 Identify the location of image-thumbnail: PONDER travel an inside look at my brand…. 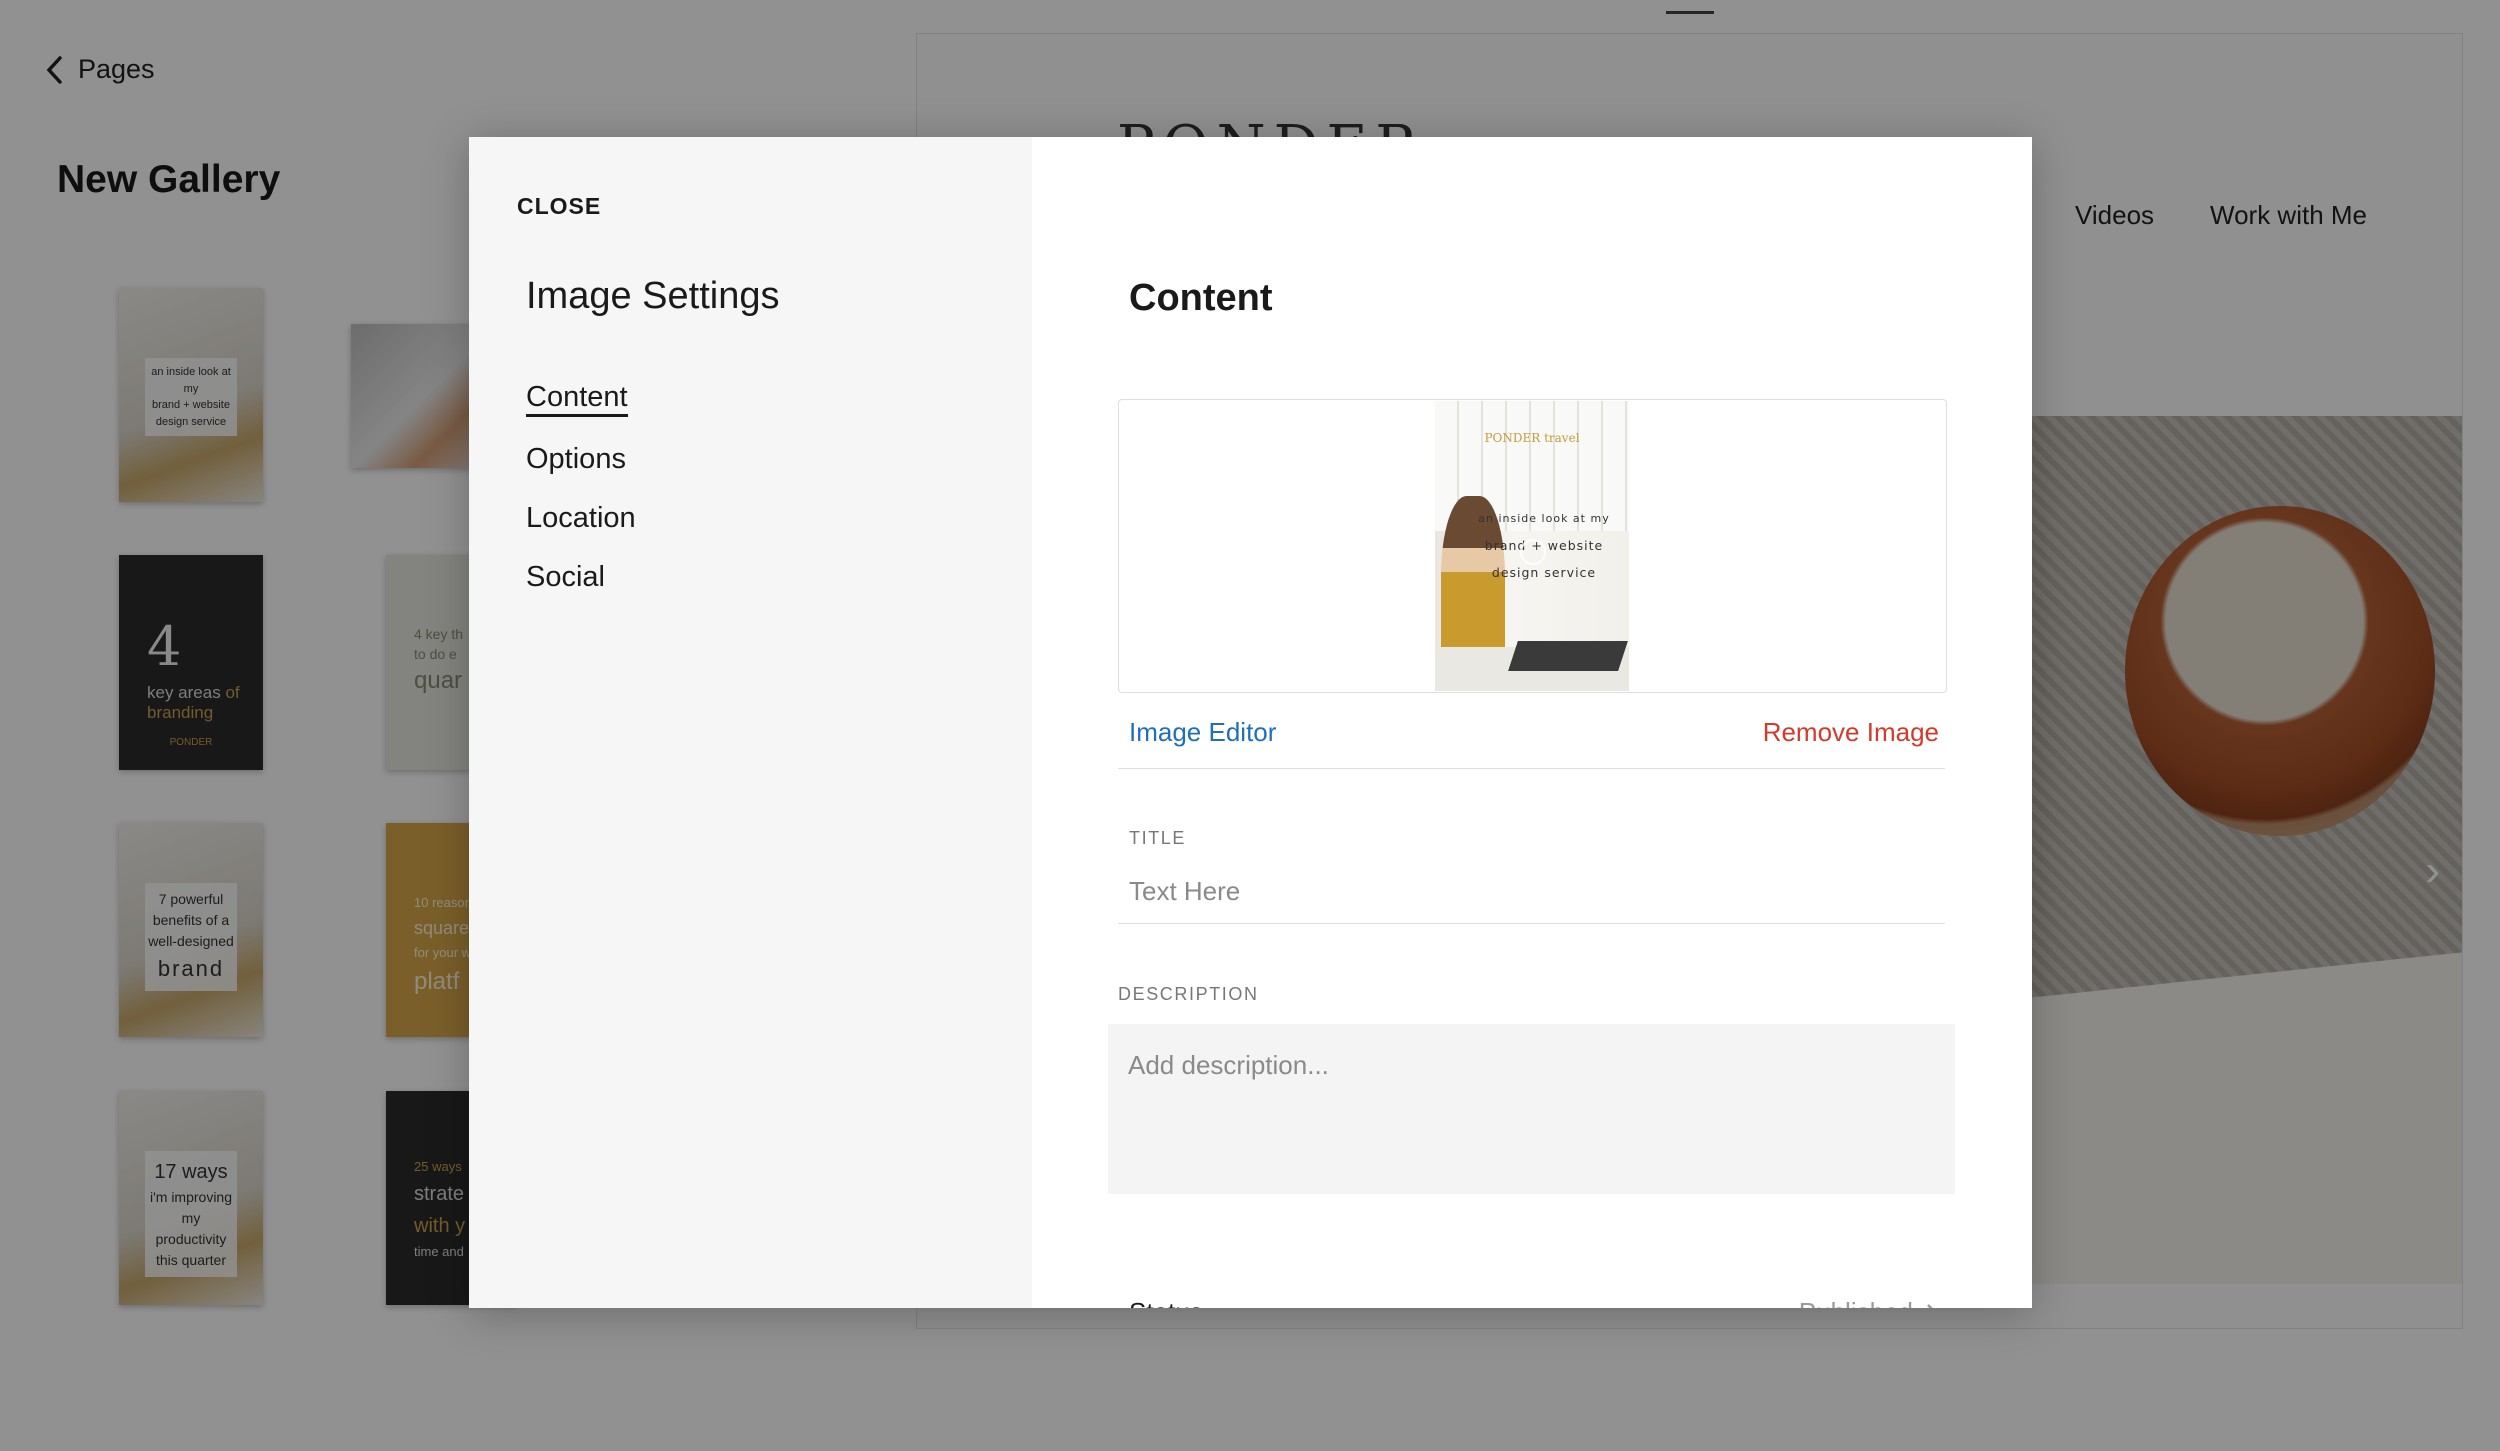
(1532, 546).